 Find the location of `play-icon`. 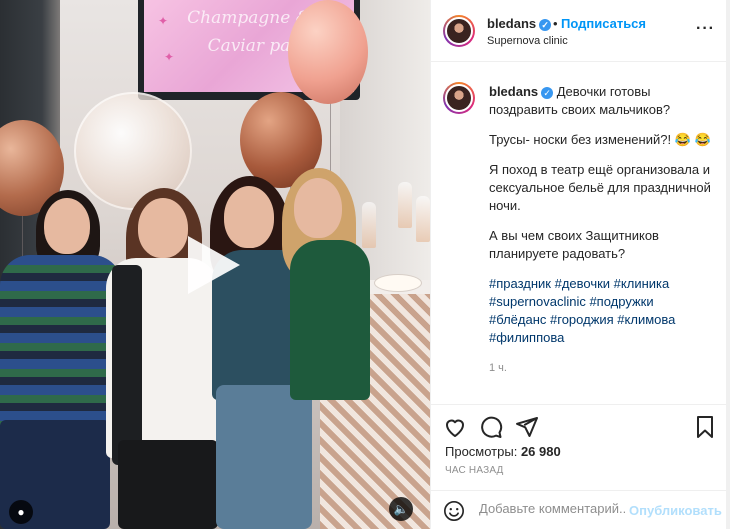

play-icon is located at coordinates (214, 265).